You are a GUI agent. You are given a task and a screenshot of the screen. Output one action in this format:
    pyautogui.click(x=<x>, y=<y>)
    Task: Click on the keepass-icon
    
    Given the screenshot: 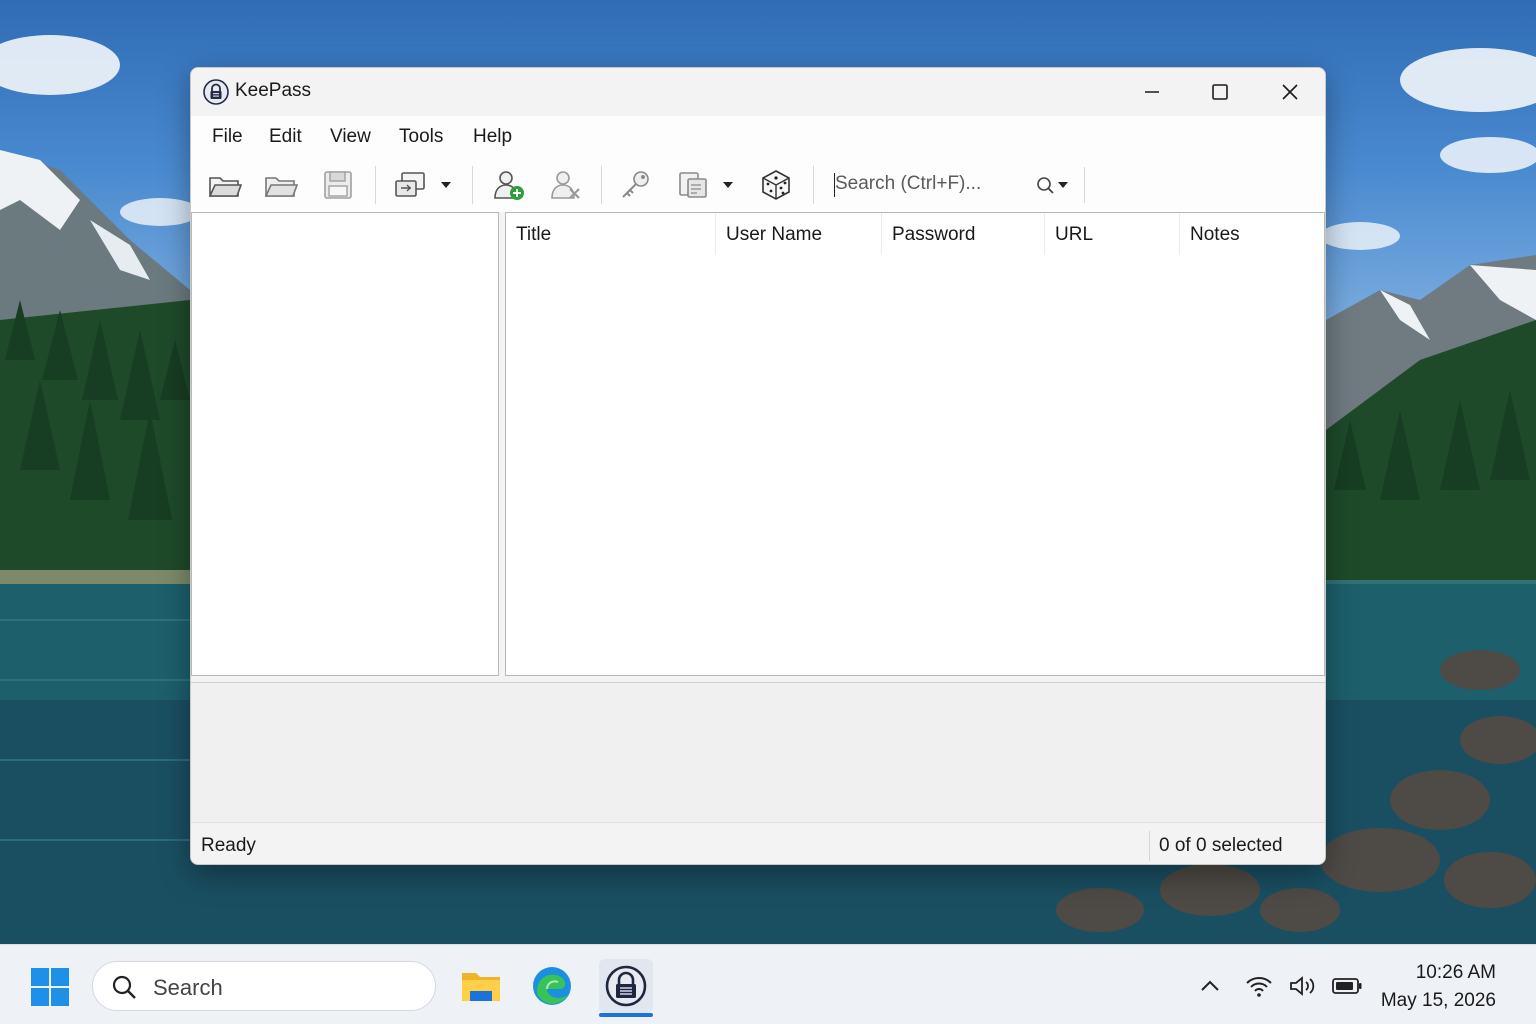 What is the action you would take?
    pyautogui.click(x=626, y=986)
    